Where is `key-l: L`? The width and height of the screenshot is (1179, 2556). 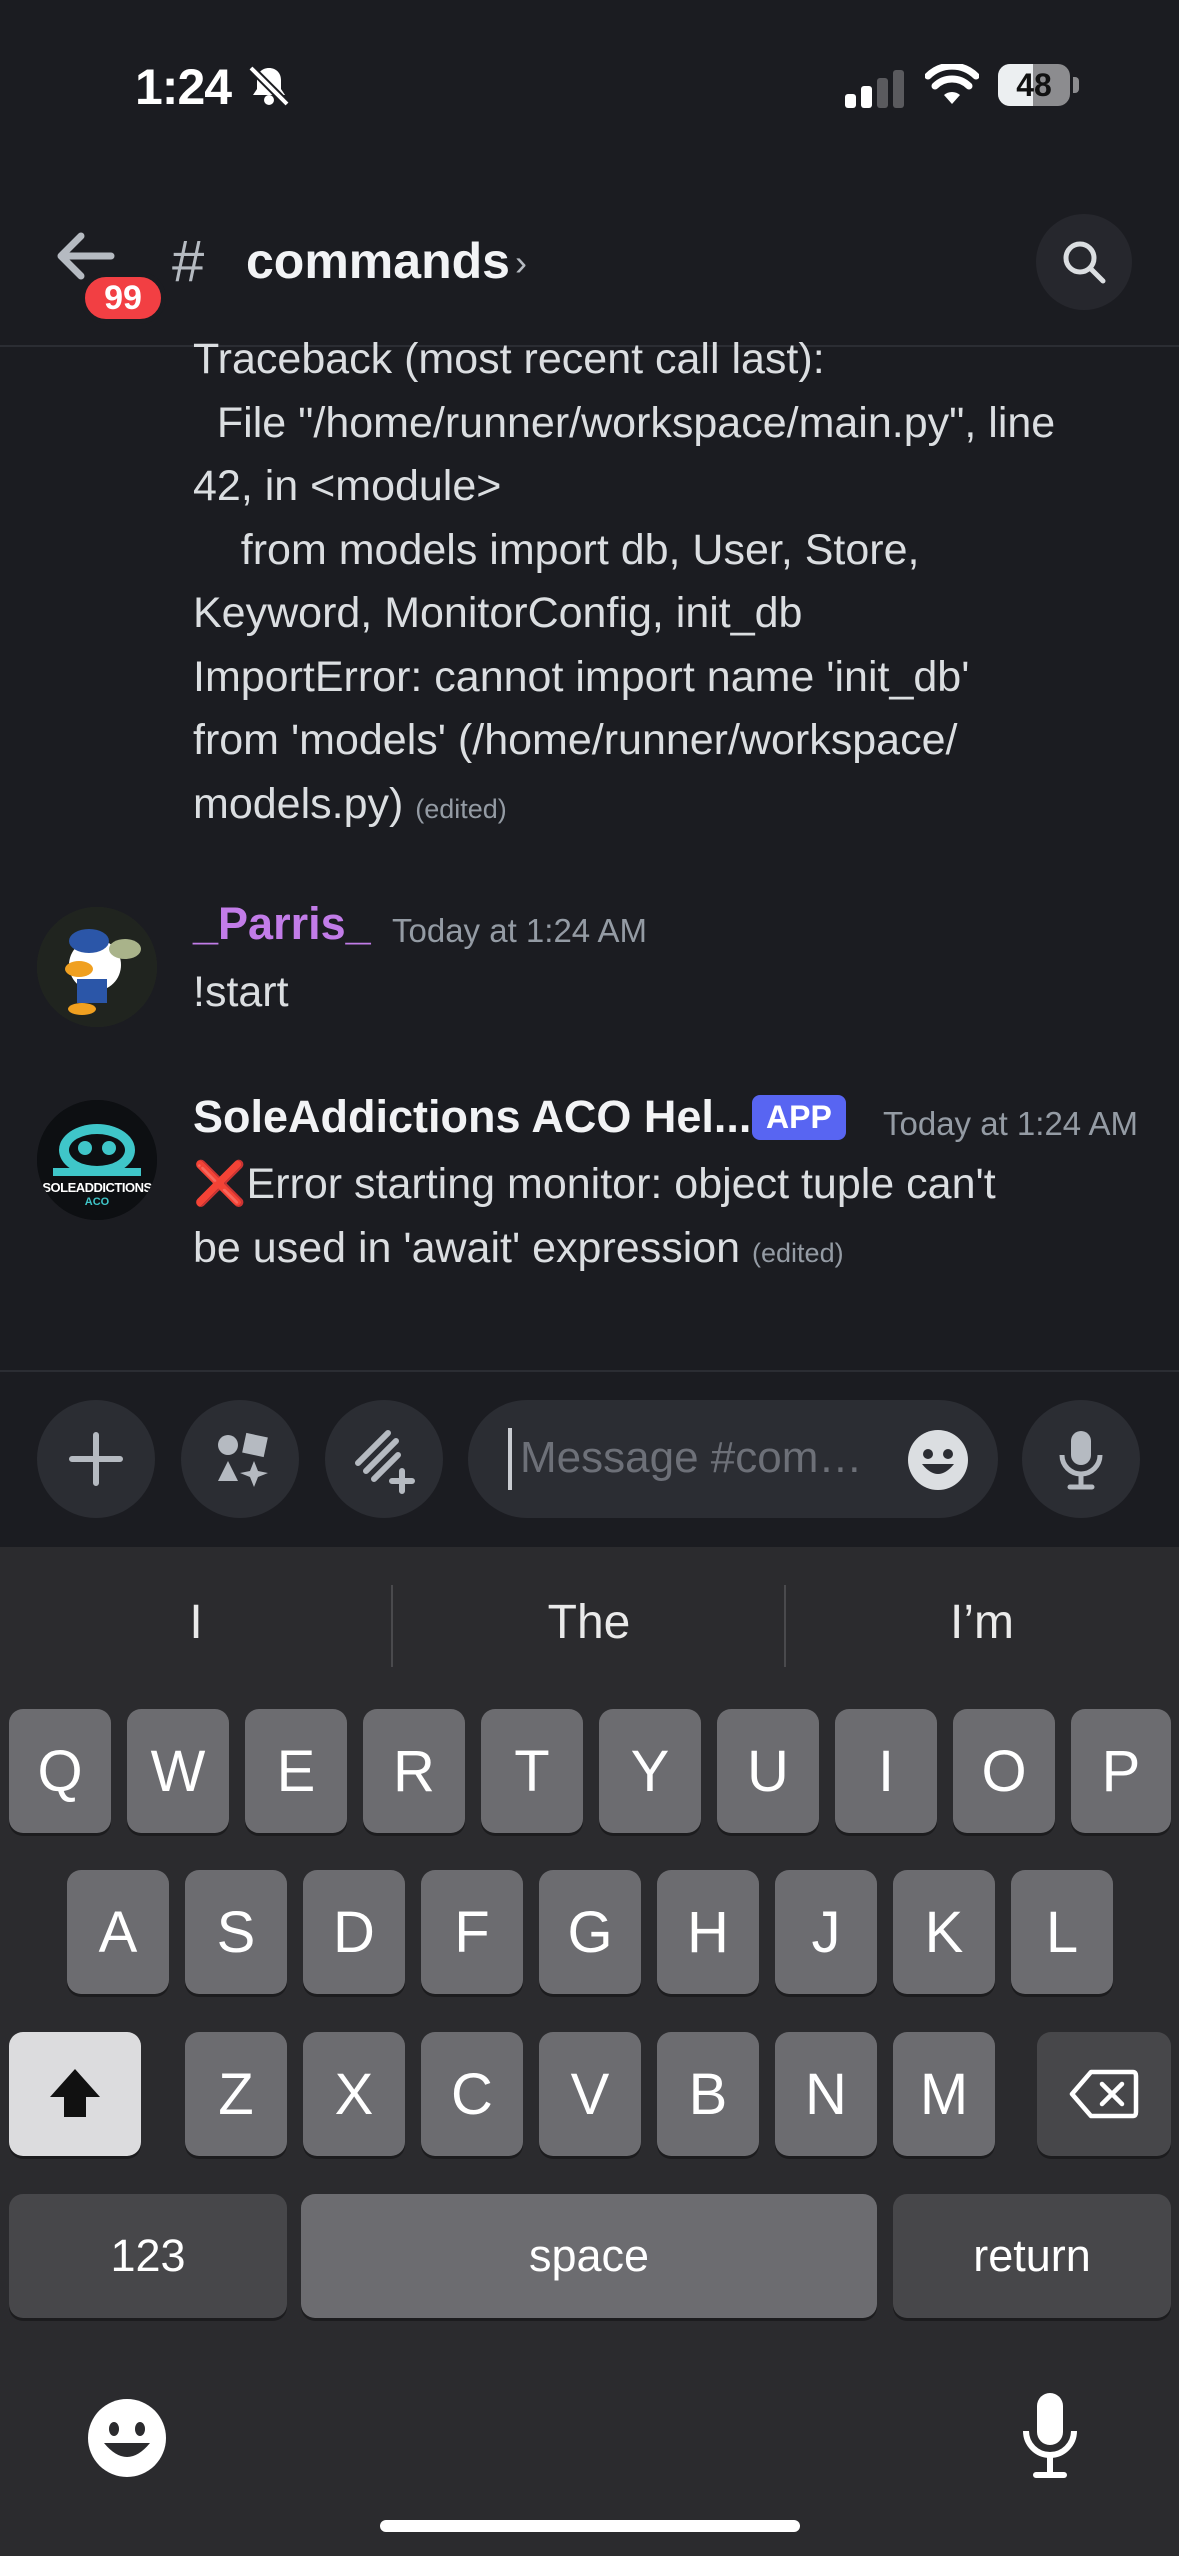
key-l: L is located at coordinates (1062, 1932).